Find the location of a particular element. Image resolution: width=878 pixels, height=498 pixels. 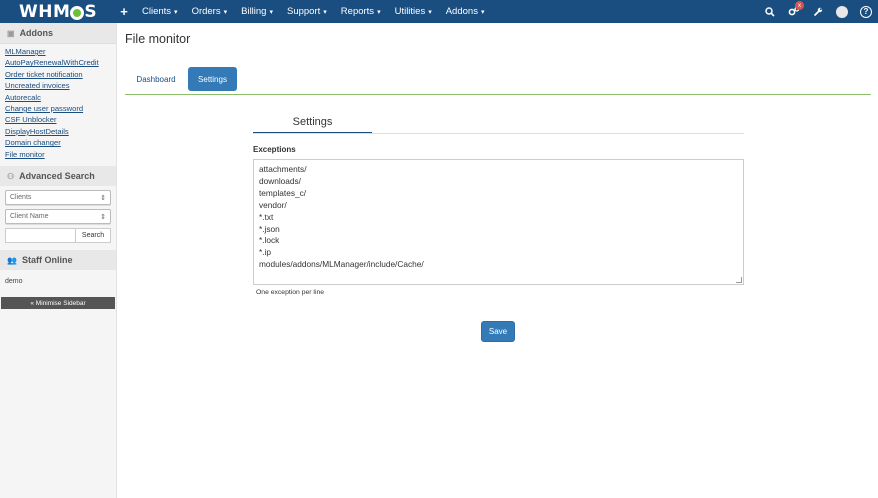

notification-badge: x is located at coordinates (799, 5).